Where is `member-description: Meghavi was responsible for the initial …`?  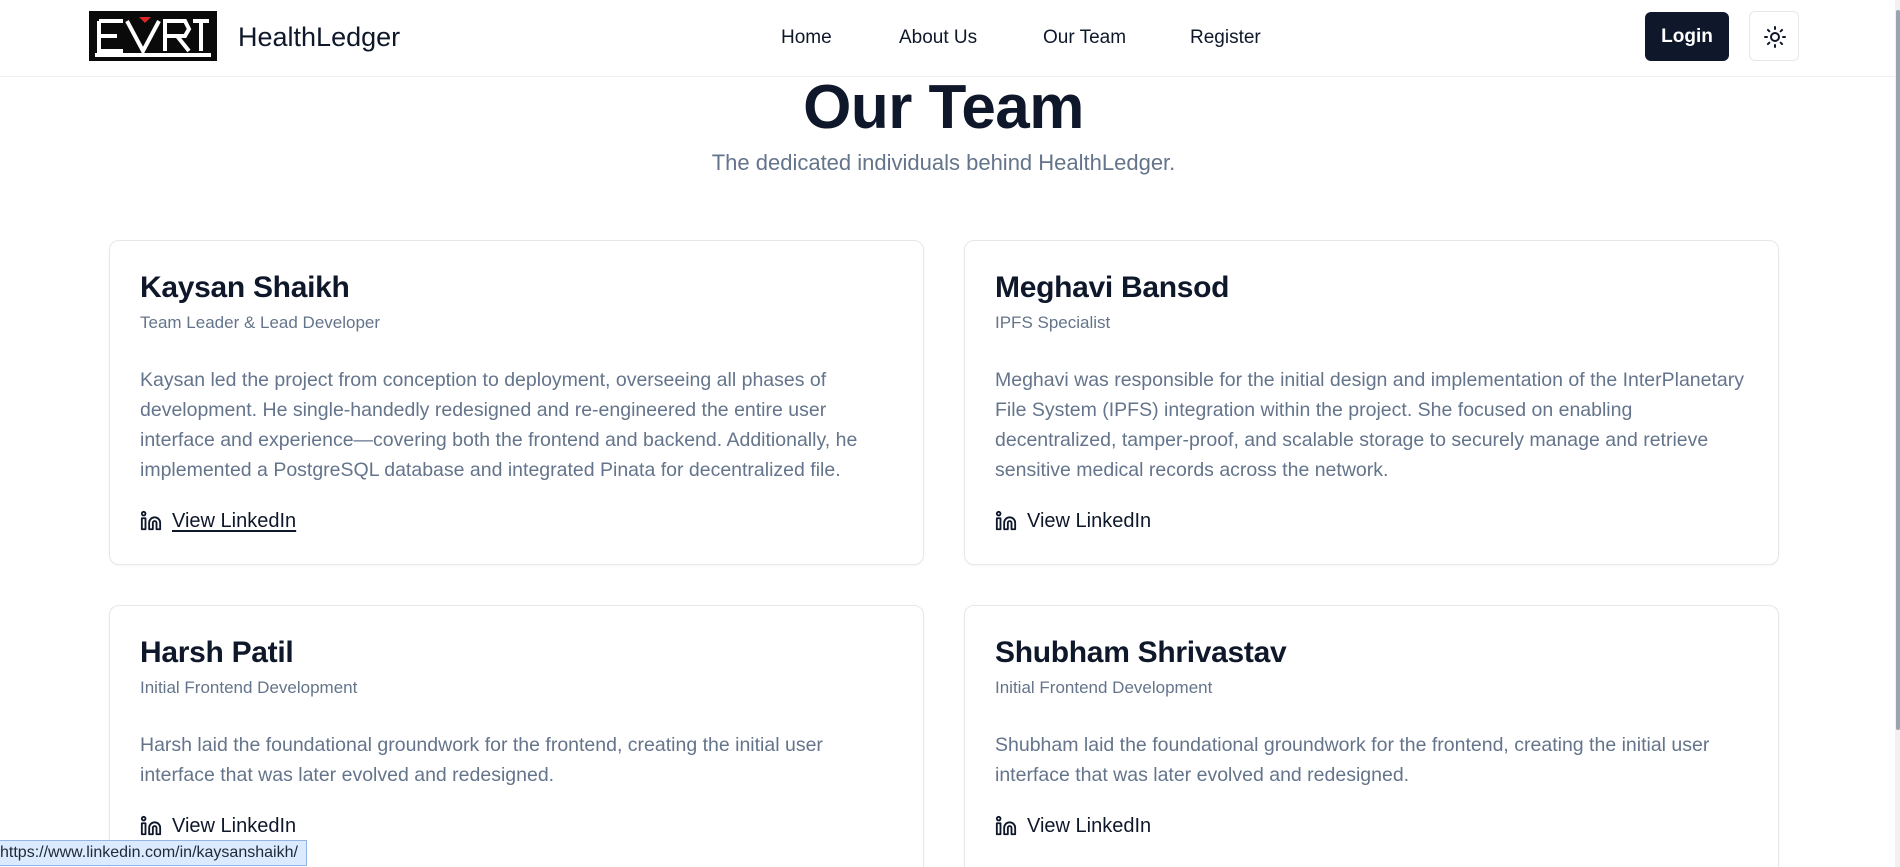
member-description: Meghavi was responsible for the initial … is located at coordinates (1370, 425).